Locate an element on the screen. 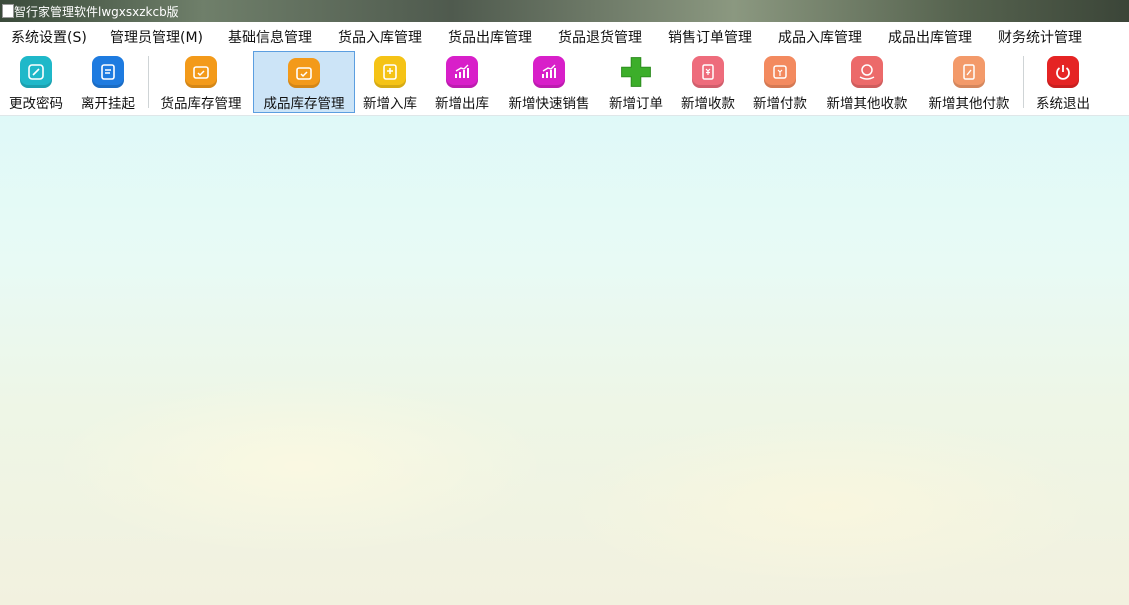 This screenshot has width=1129, height=605. menu-goods-return: 货品退货管理 is located at coordinates (600, 37).